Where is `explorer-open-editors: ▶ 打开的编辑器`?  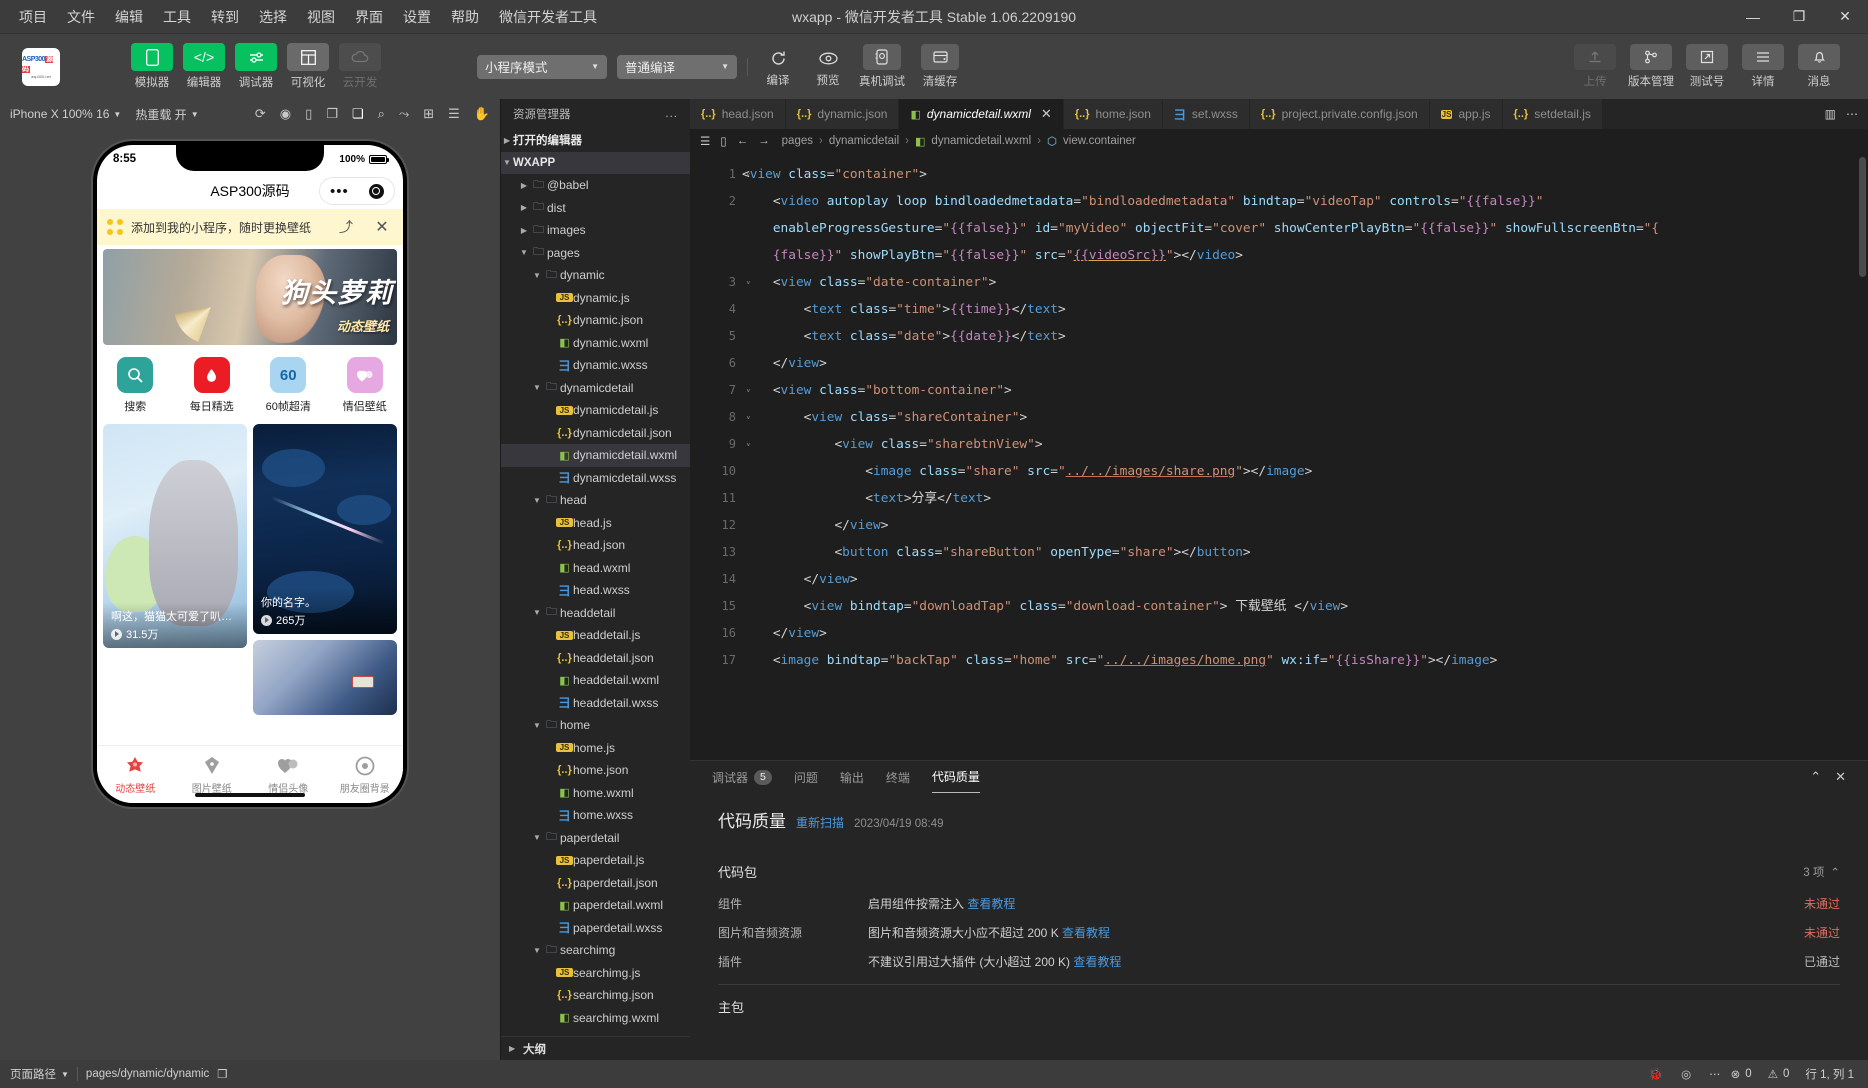
explorer-open-editors: ▶ 打开的编辑器 is located at coordinates (595, 140).